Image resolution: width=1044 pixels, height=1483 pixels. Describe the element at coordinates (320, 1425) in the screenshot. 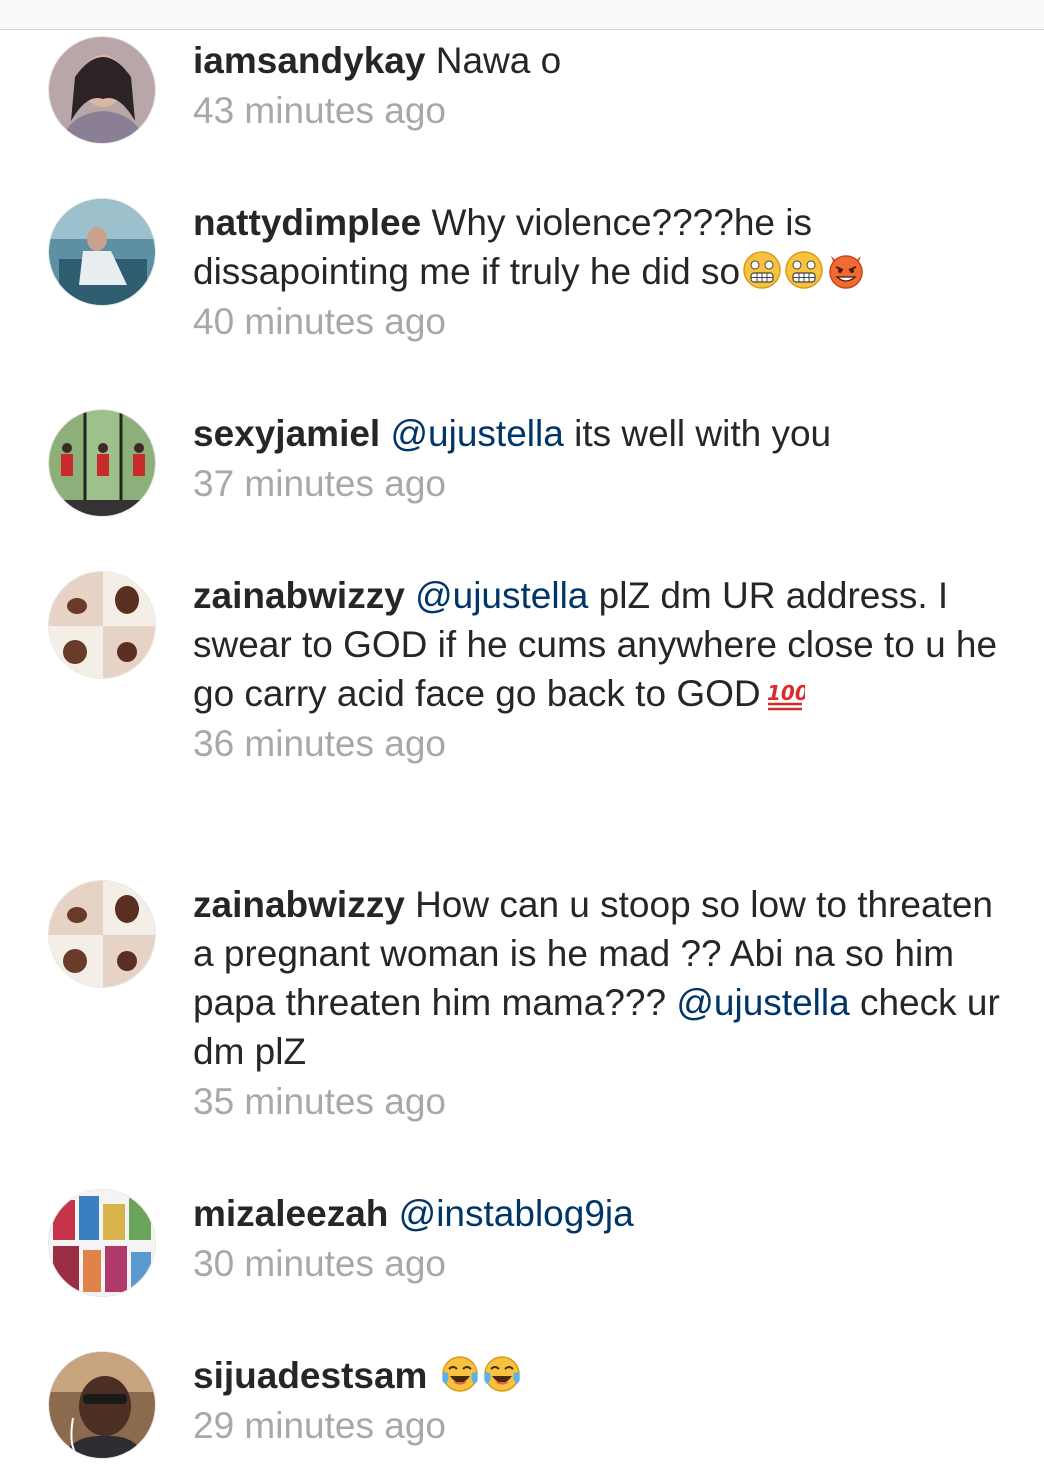

I see `comment-timestamp: 29 minutes ago` at that location.